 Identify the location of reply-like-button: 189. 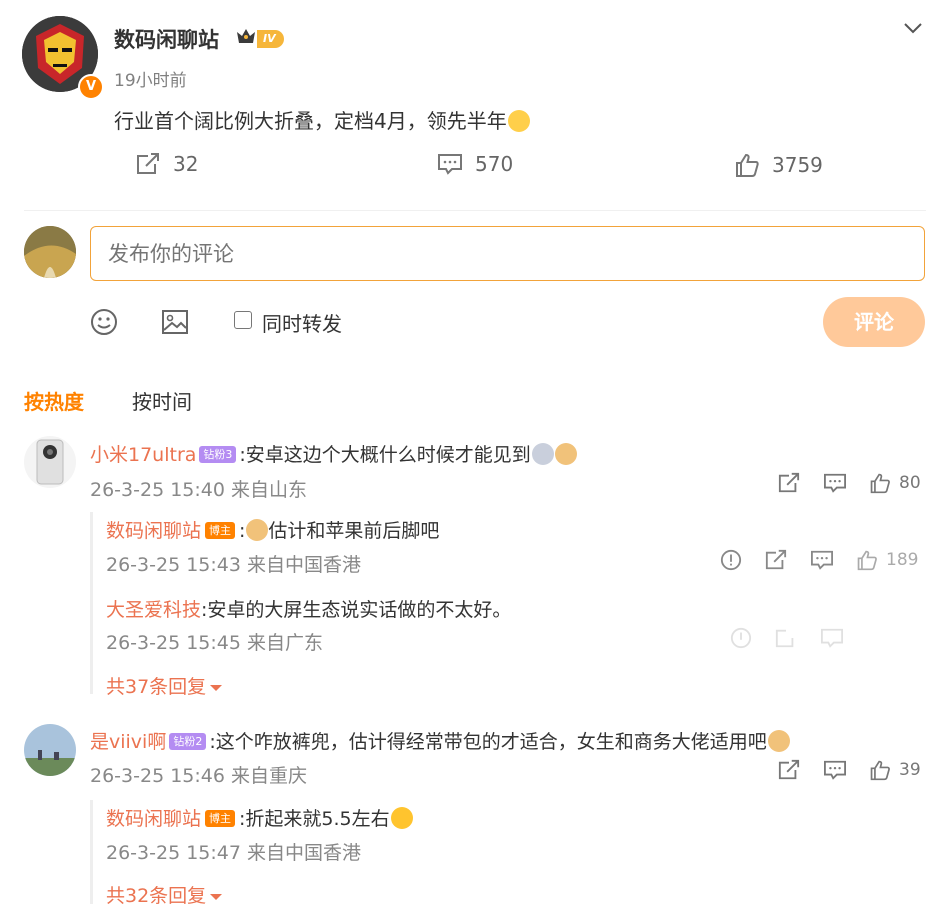
(887, 560).